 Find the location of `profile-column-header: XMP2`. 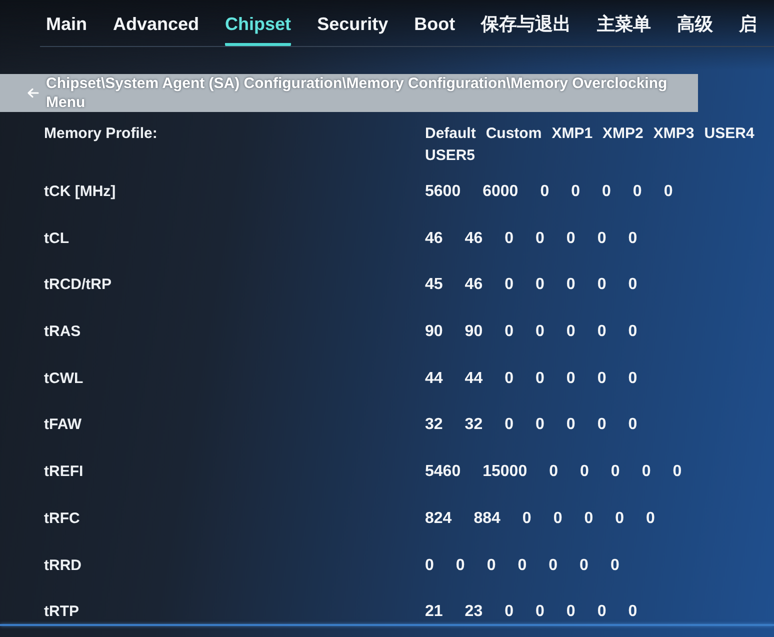

profile-column-header: XMP2 is located at coordinates (623, 134).